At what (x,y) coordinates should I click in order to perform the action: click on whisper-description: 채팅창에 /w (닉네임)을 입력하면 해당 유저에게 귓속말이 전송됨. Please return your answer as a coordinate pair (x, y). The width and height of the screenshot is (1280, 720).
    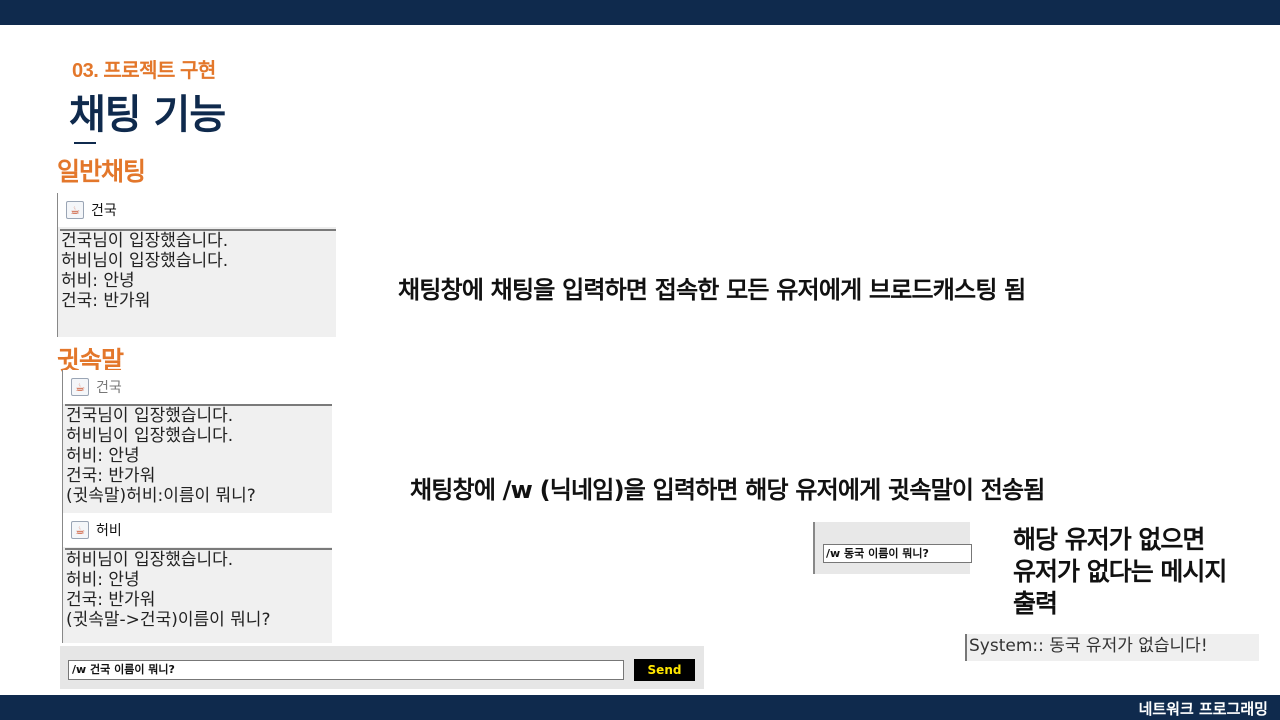
    Looking at the image, I should click on (727, 490).